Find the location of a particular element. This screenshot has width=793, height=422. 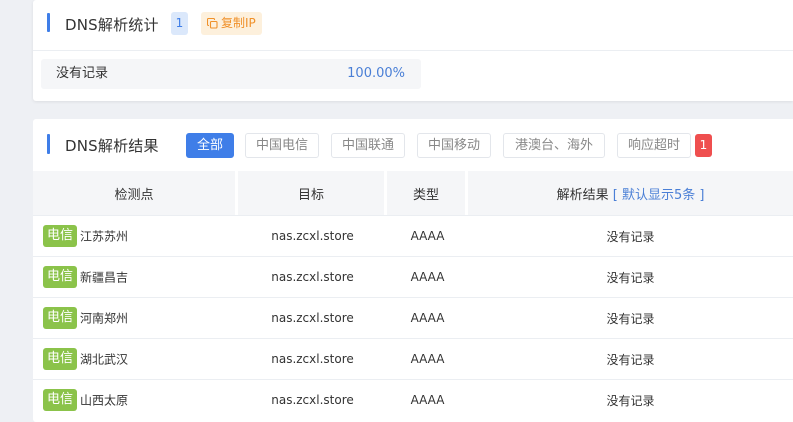

table-row: 电信 湖北武汉 nas.zcxl.store AAAA 没有记录 is located at coordinates (413, 358).